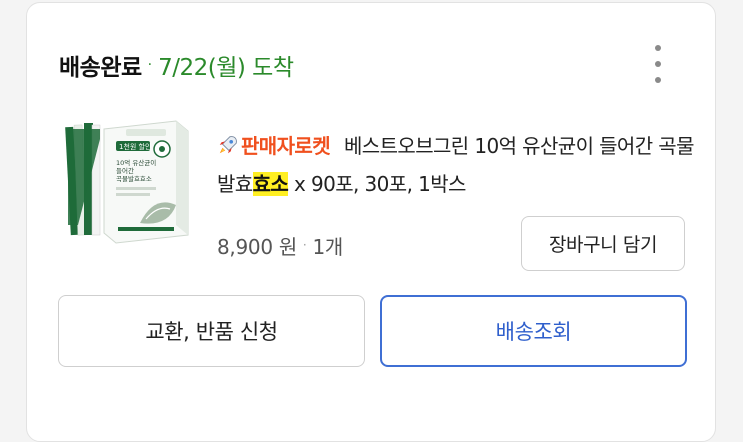  I want to click on product-thumbnail-image: 1천원 할인 10억 유산균이 들어간 곡물발효효소, so click(127, 182).